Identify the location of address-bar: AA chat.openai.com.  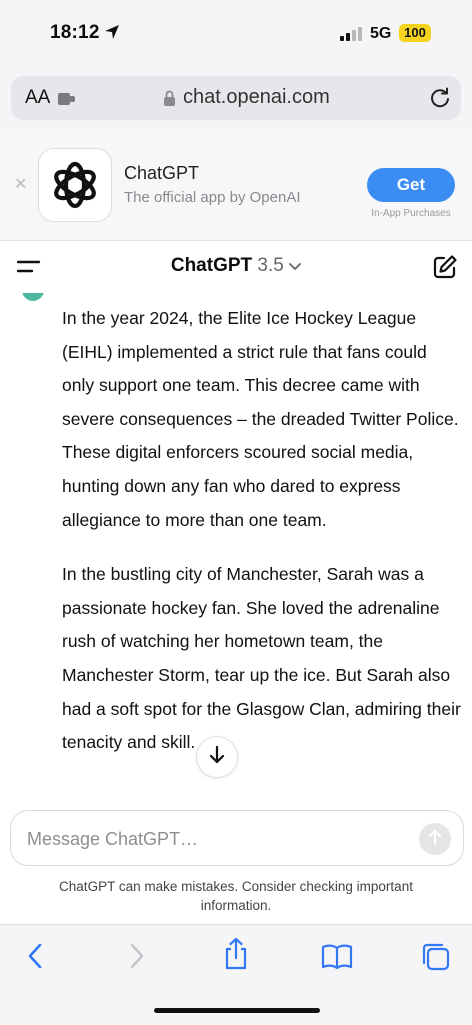
(236, 98).